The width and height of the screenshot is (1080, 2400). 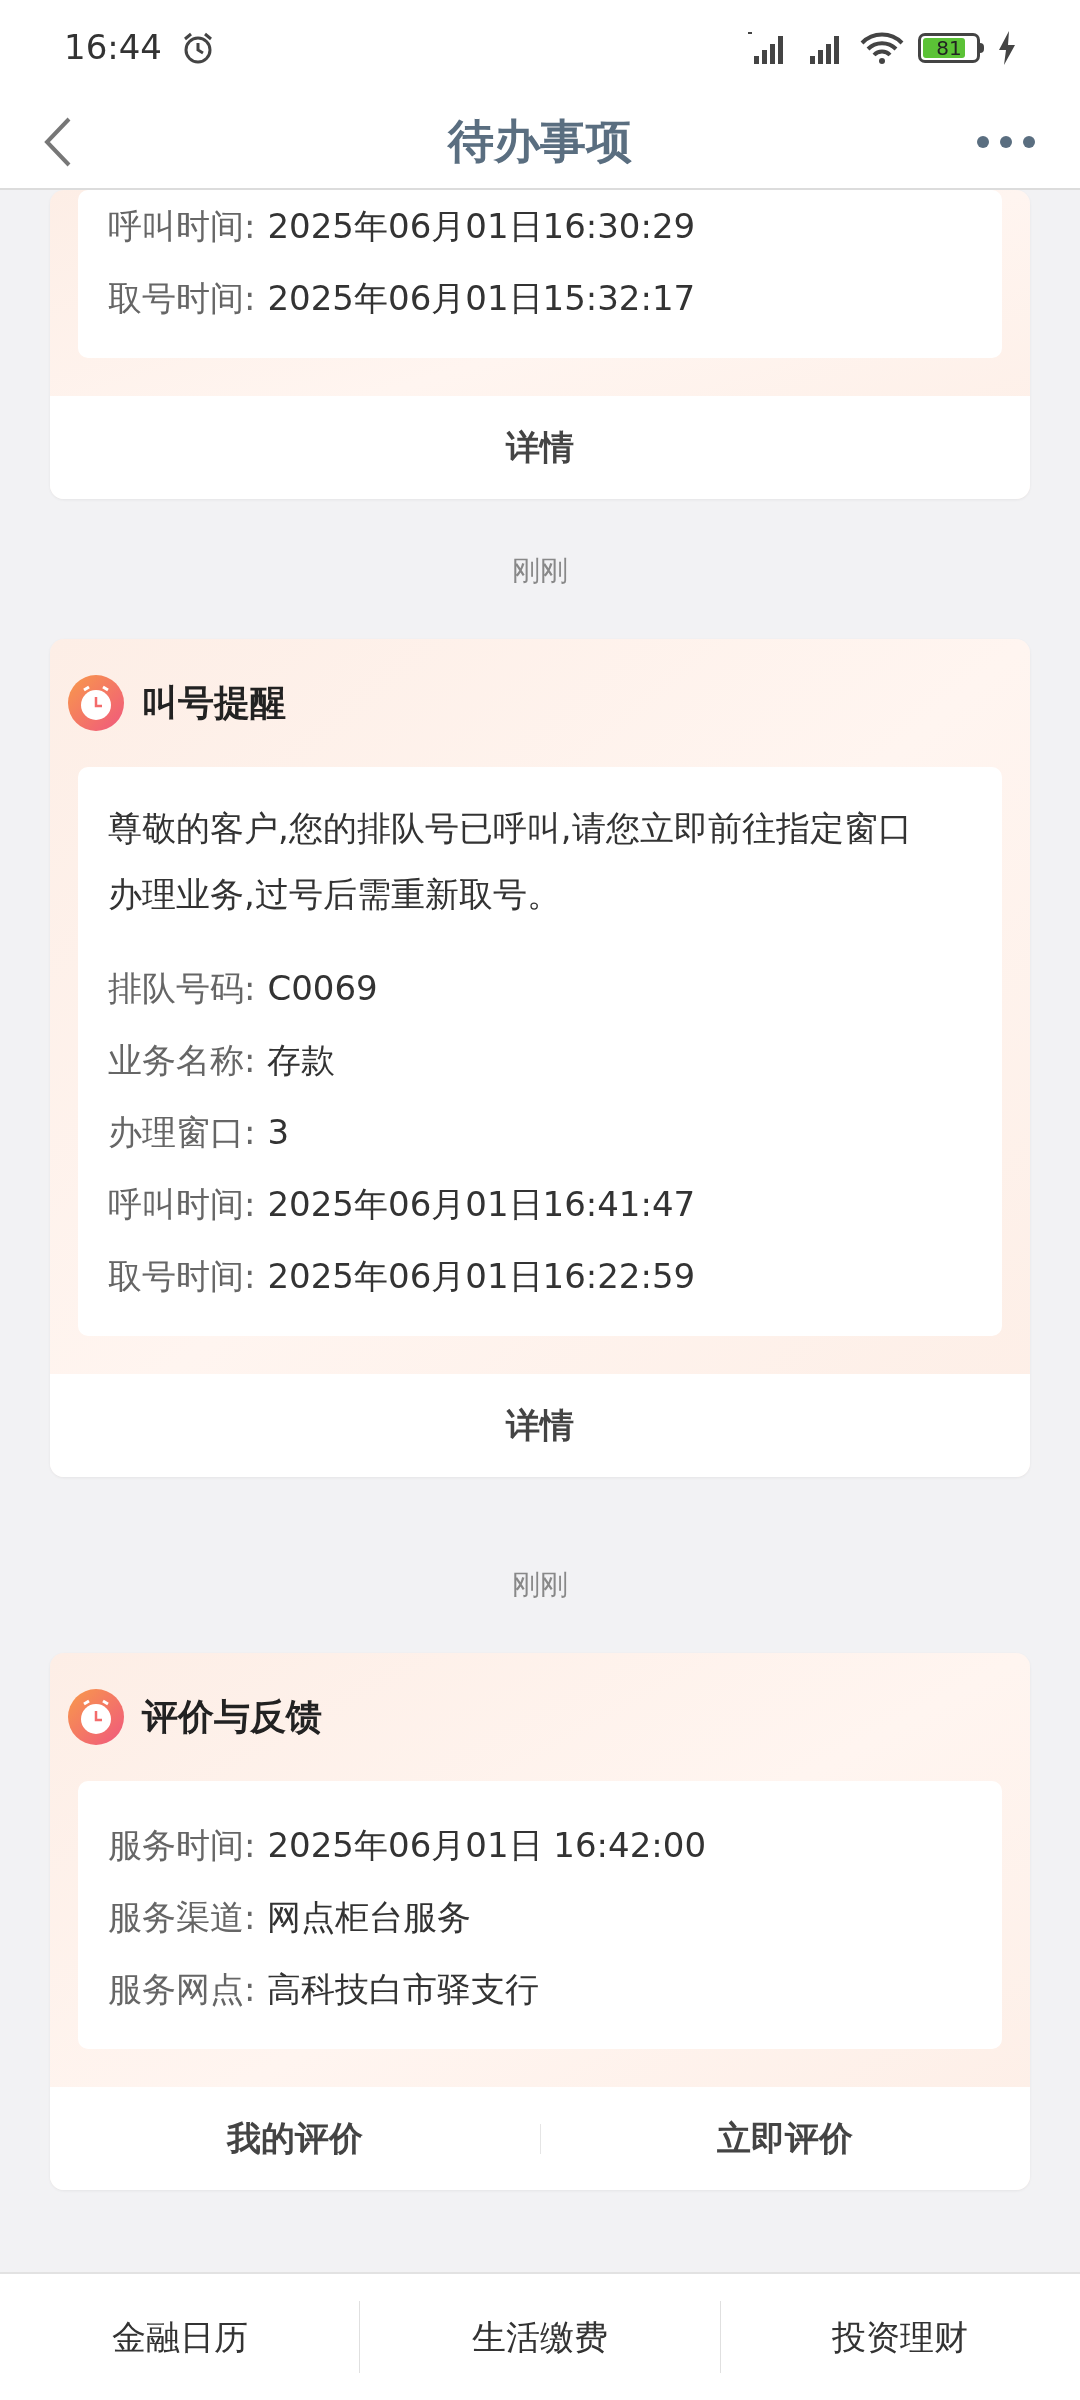 I want to click on field-label: 排队号码:, so click(x=182, y=988).